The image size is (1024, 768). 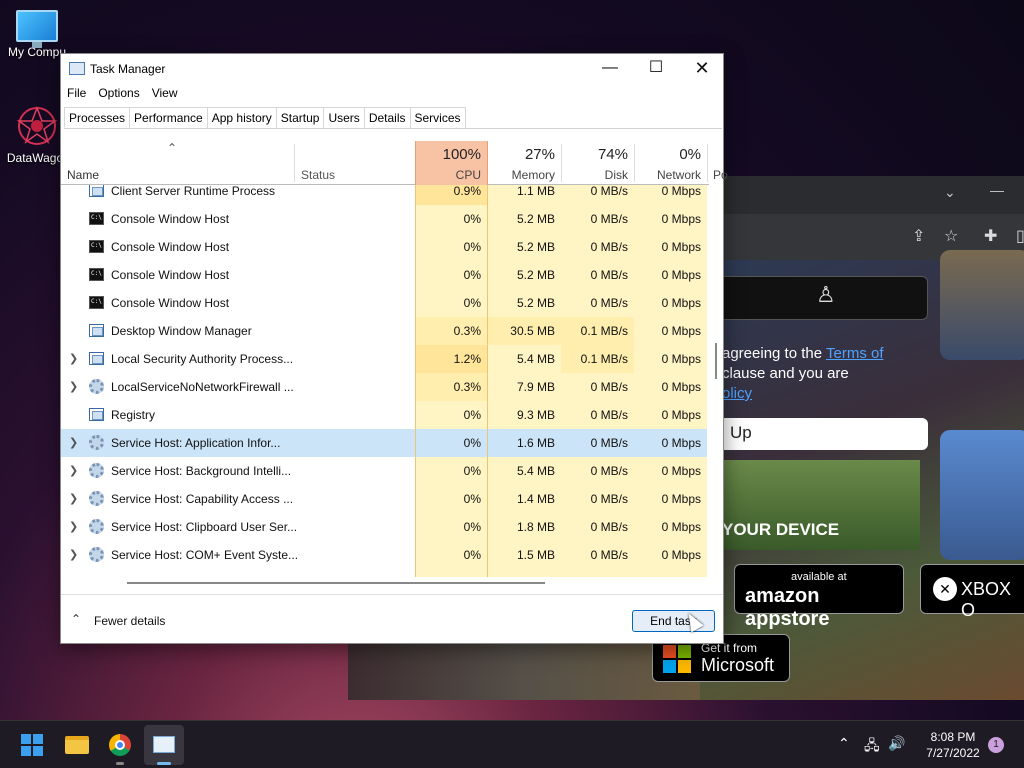 I want to click on sidebar-icon: ▯, so click(x=1020, y=236).